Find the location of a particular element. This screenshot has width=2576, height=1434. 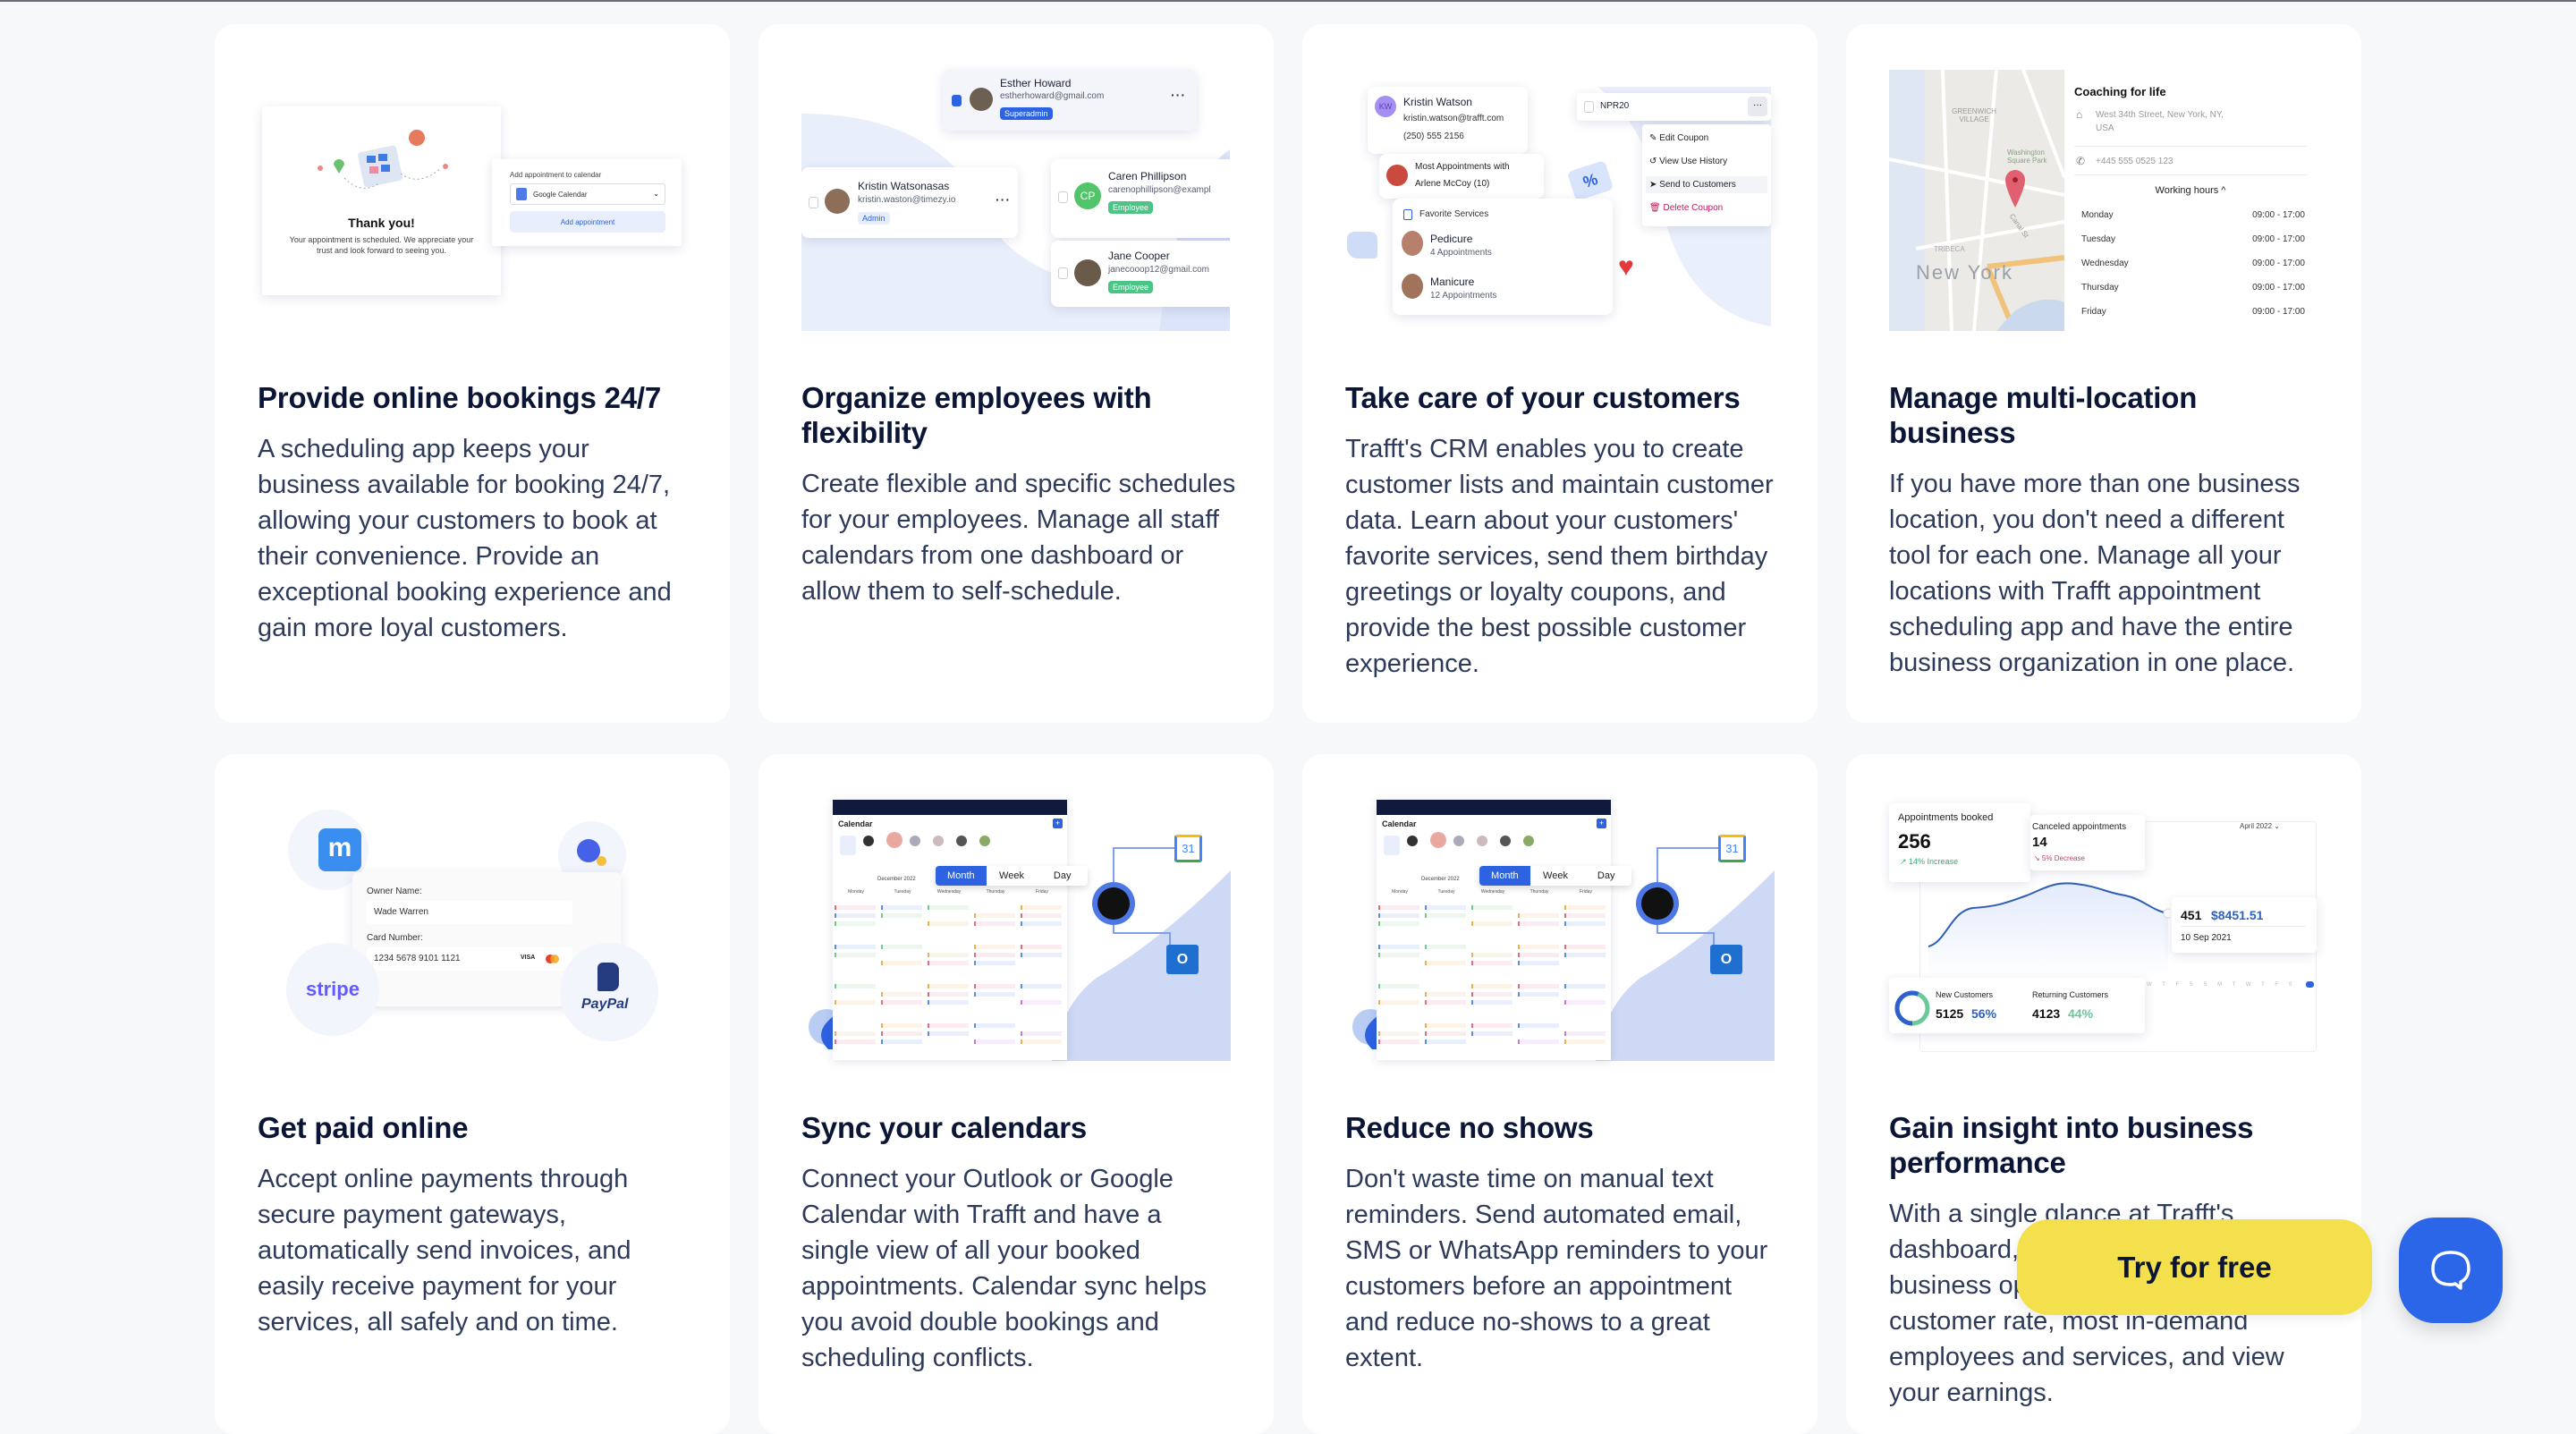

more-options-icon: ··· is located at coordinates (1003, 199).